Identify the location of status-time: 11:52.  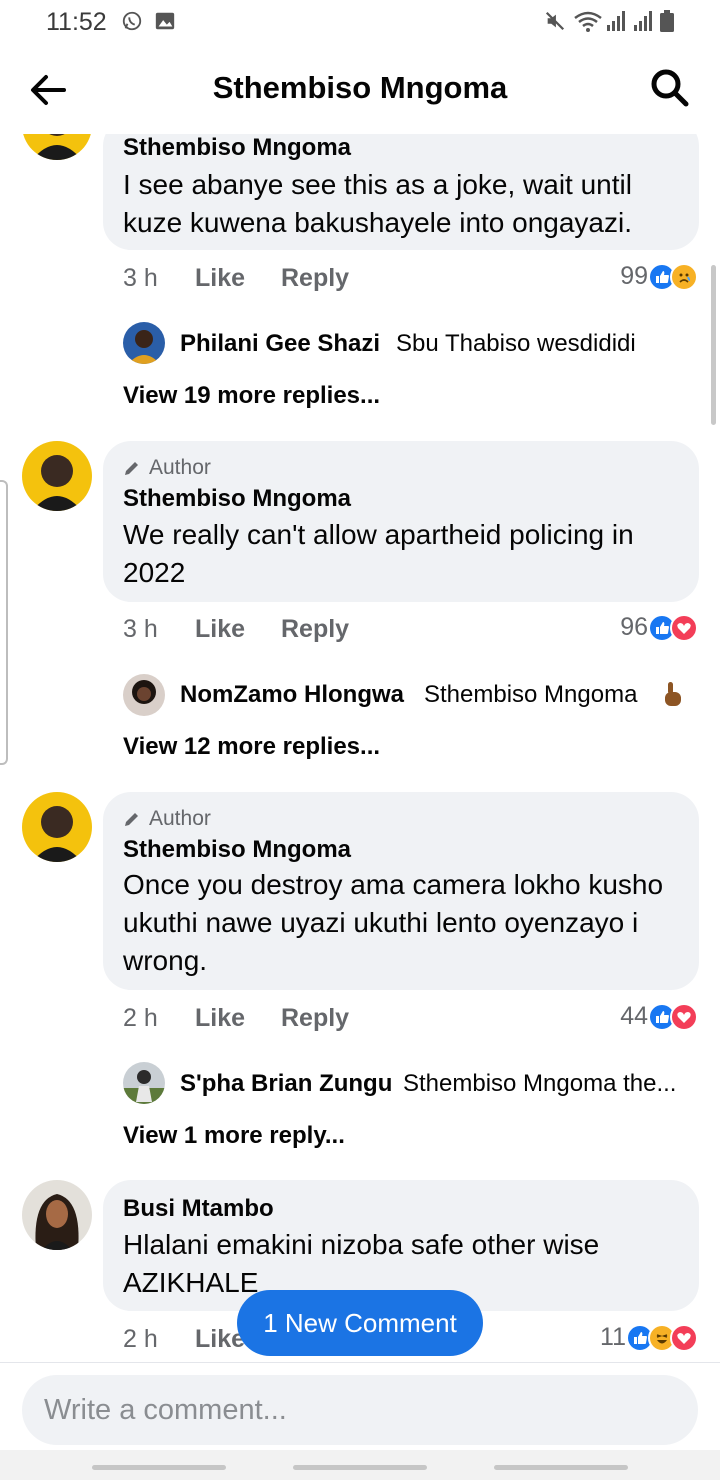
(76, 22).